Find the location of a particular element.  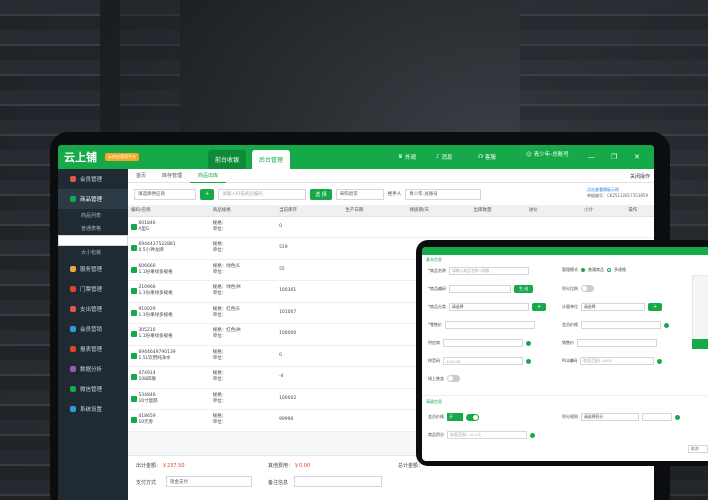

purchase-return-select: 采购退货 is located at coordinates (359, 194).